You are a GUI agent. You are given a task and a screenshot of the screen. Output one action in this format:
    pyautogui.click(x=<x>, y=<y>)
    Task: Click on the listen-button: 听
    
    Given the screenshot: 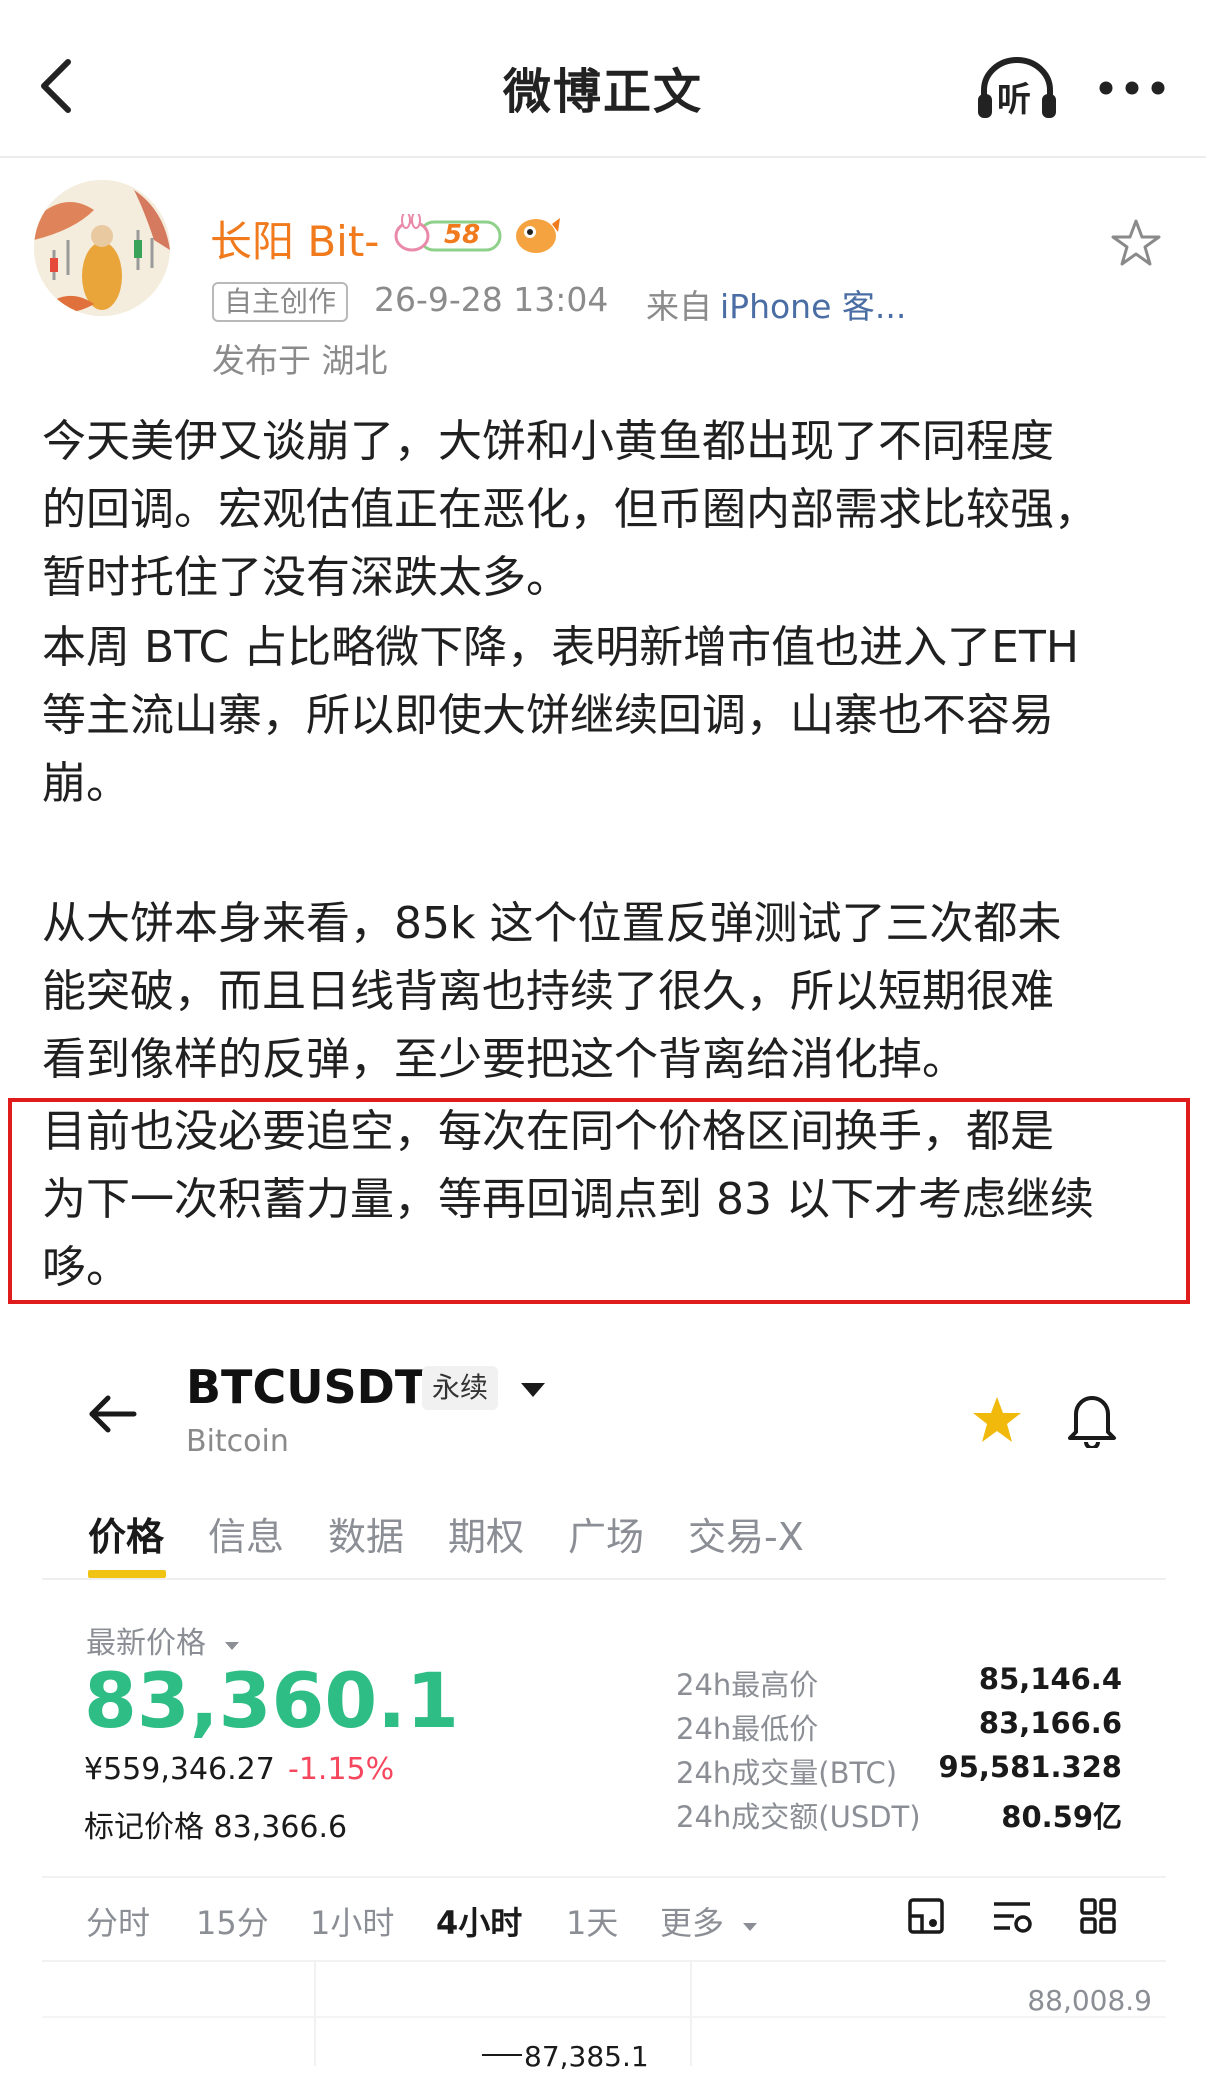 What is the action you would take?
    pyautogui.click(x=1017, y=88)
    